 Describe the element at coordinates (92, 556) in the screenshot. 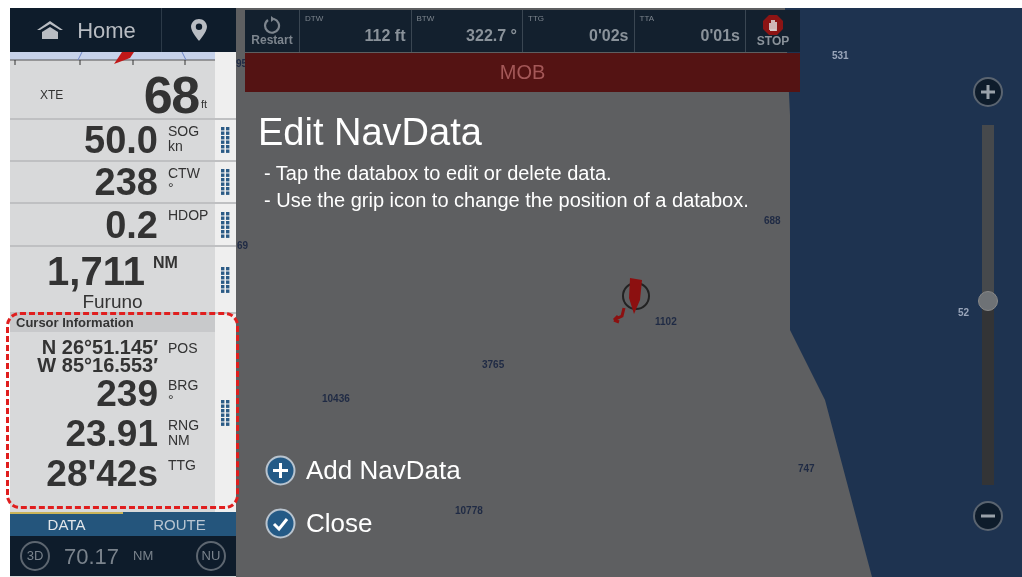

I see `range-value: 70.17` at that location.